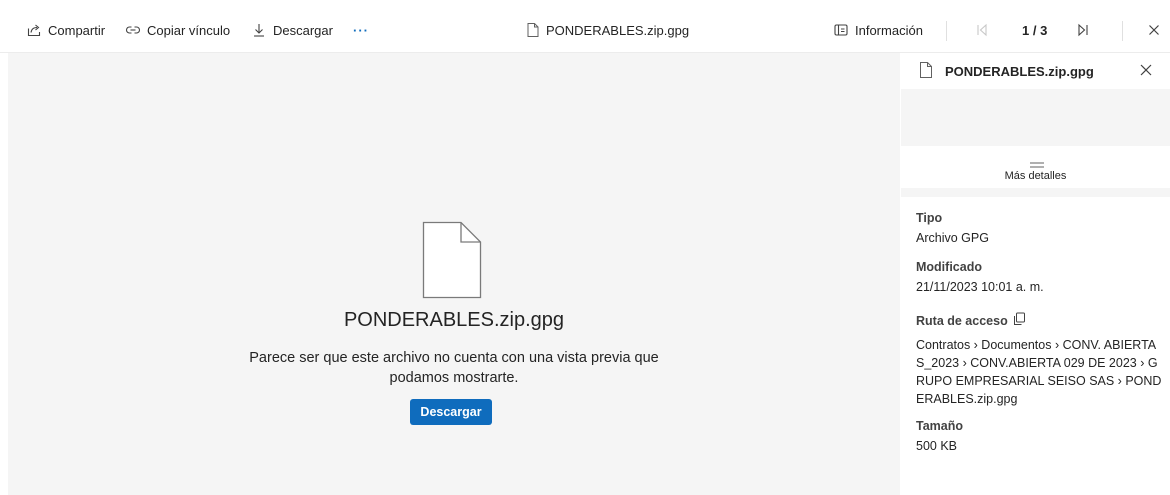 The image size is (1170, 495). Describe the element at coordinates (841, 30) in the screenshot. I see `info-panel-icon` at that location.